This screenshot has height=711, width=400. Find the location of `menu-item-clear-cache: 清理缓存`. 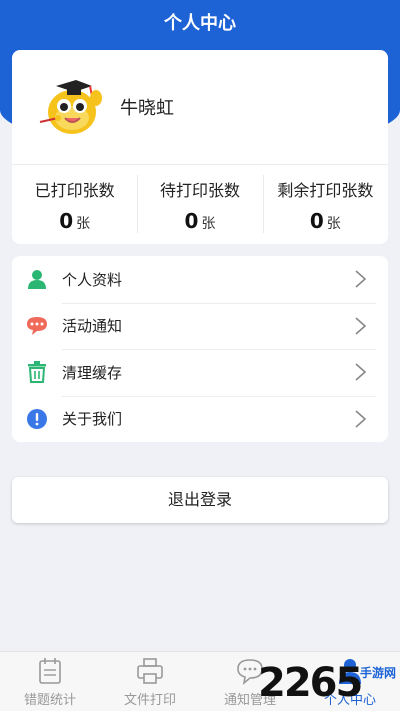

menu-item-clear-cache: 清理缓存 is located at coordinates (200, 372).